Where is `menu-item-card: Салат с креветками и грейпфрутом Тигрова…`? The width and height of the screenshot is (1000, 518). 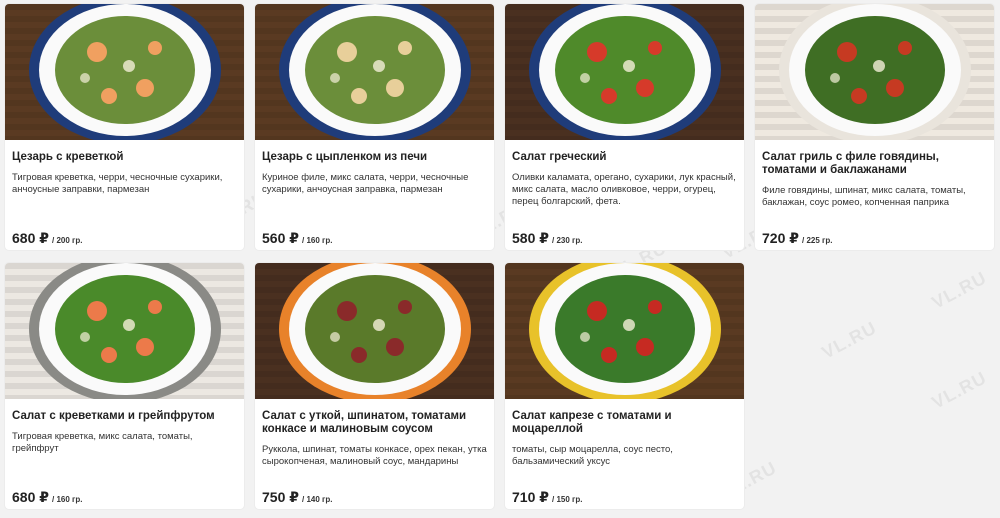 menu-item-card: Салат с креветками и грейпфрутом Тигрова… is located at coordinates (124, 386).